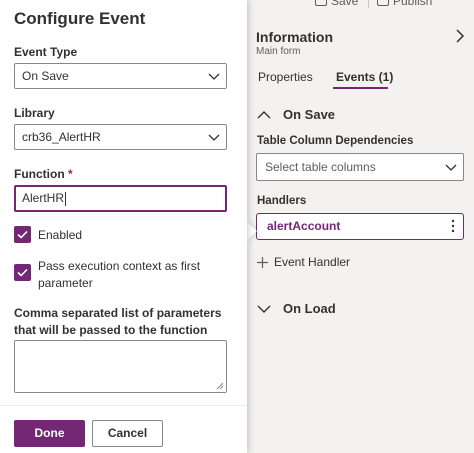 The width and height of the screenshot is (474, 453). Describe the element at coordinates (45, 76) in the screenshot. I see `event-type-value: On Save` at that location.